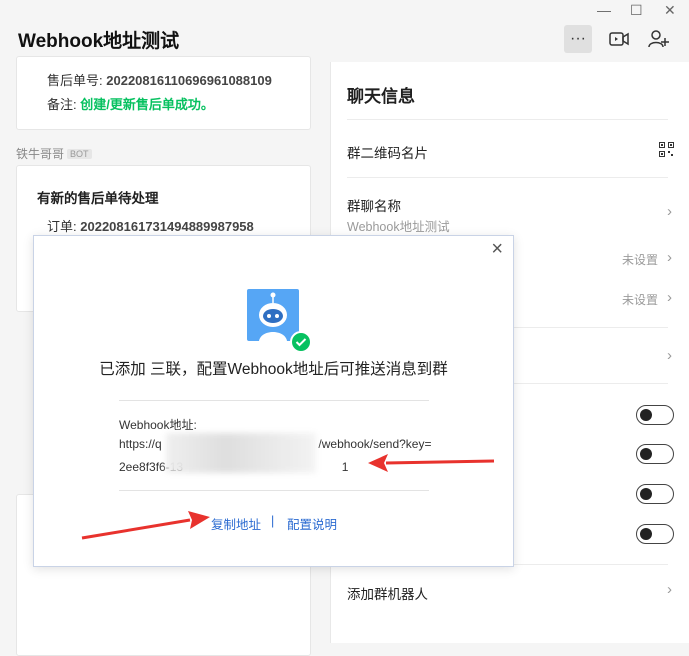  Describe the element at coordinates (62, 226) in the screenshot. I see `order-label: 订单:` at that location.